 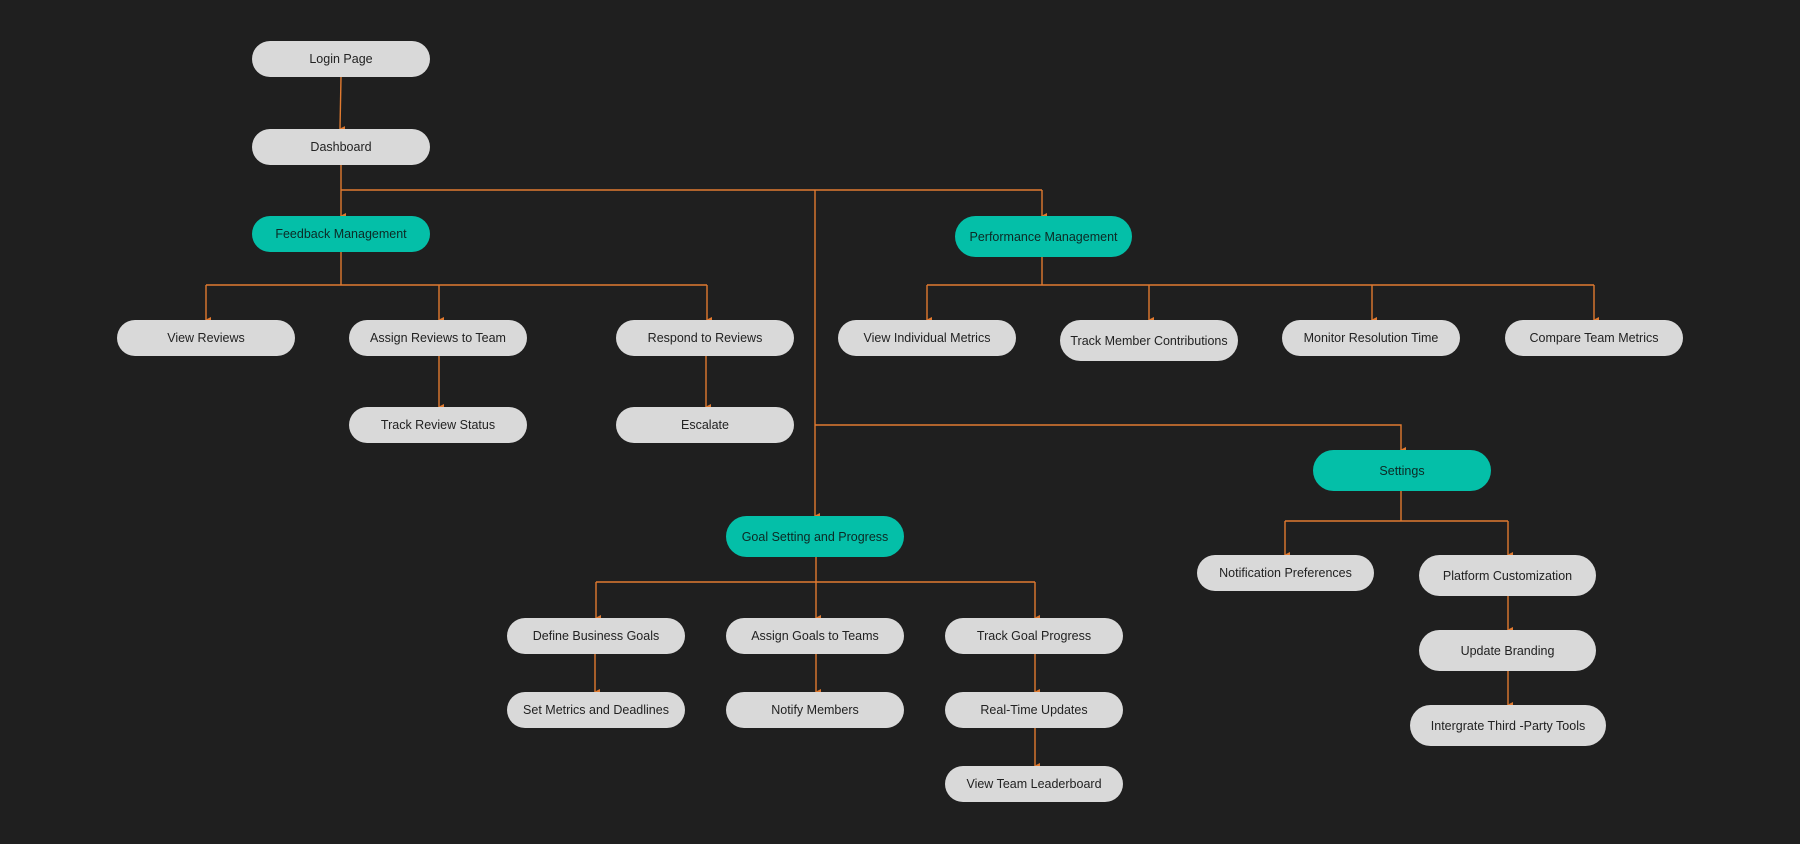 I want to click on node-notify-members: Notify Members, so click(x=815, y=710).